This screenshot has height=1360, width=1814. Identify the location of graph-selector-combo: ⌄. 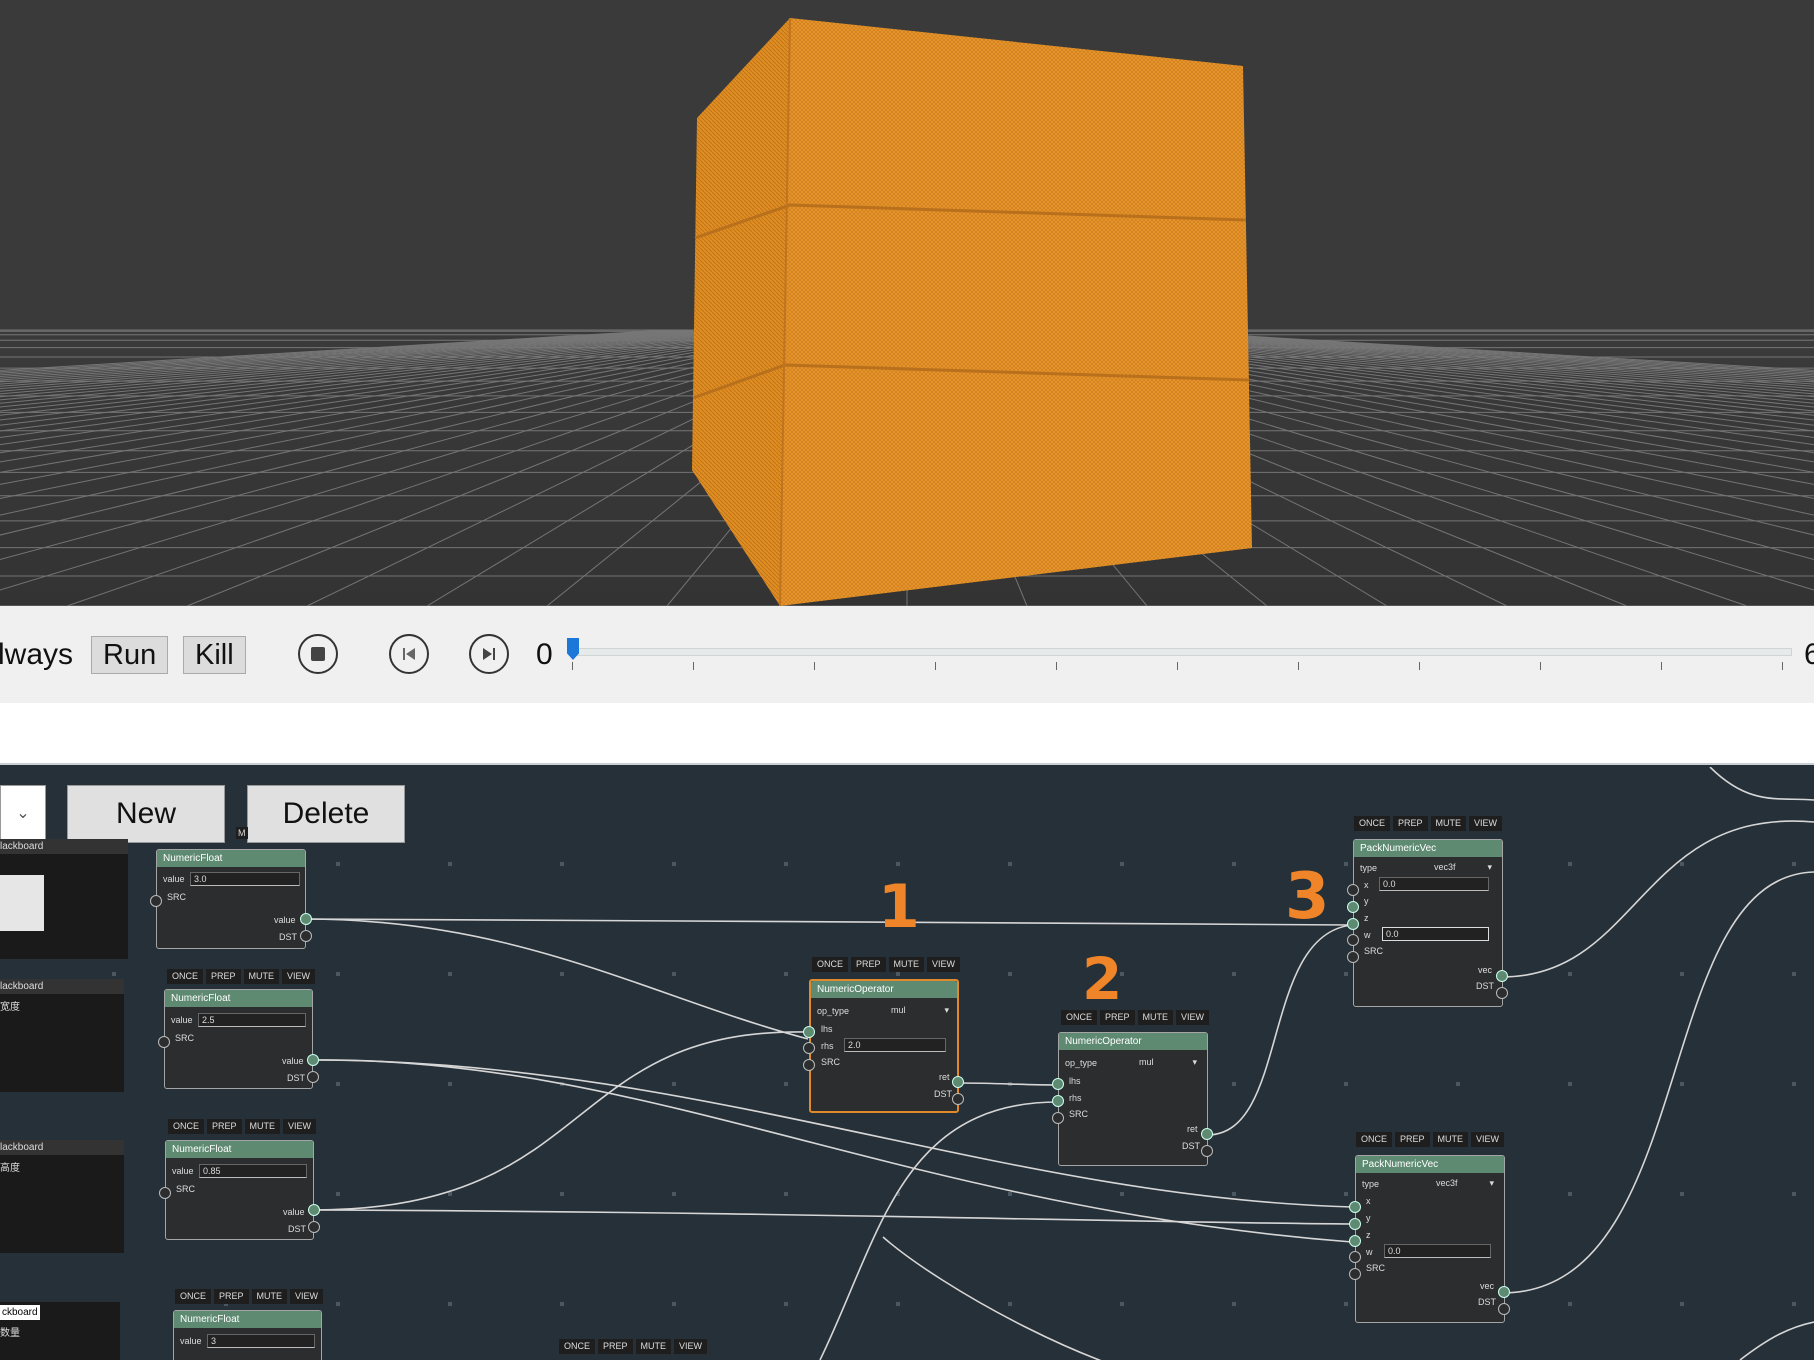
(23, 814).